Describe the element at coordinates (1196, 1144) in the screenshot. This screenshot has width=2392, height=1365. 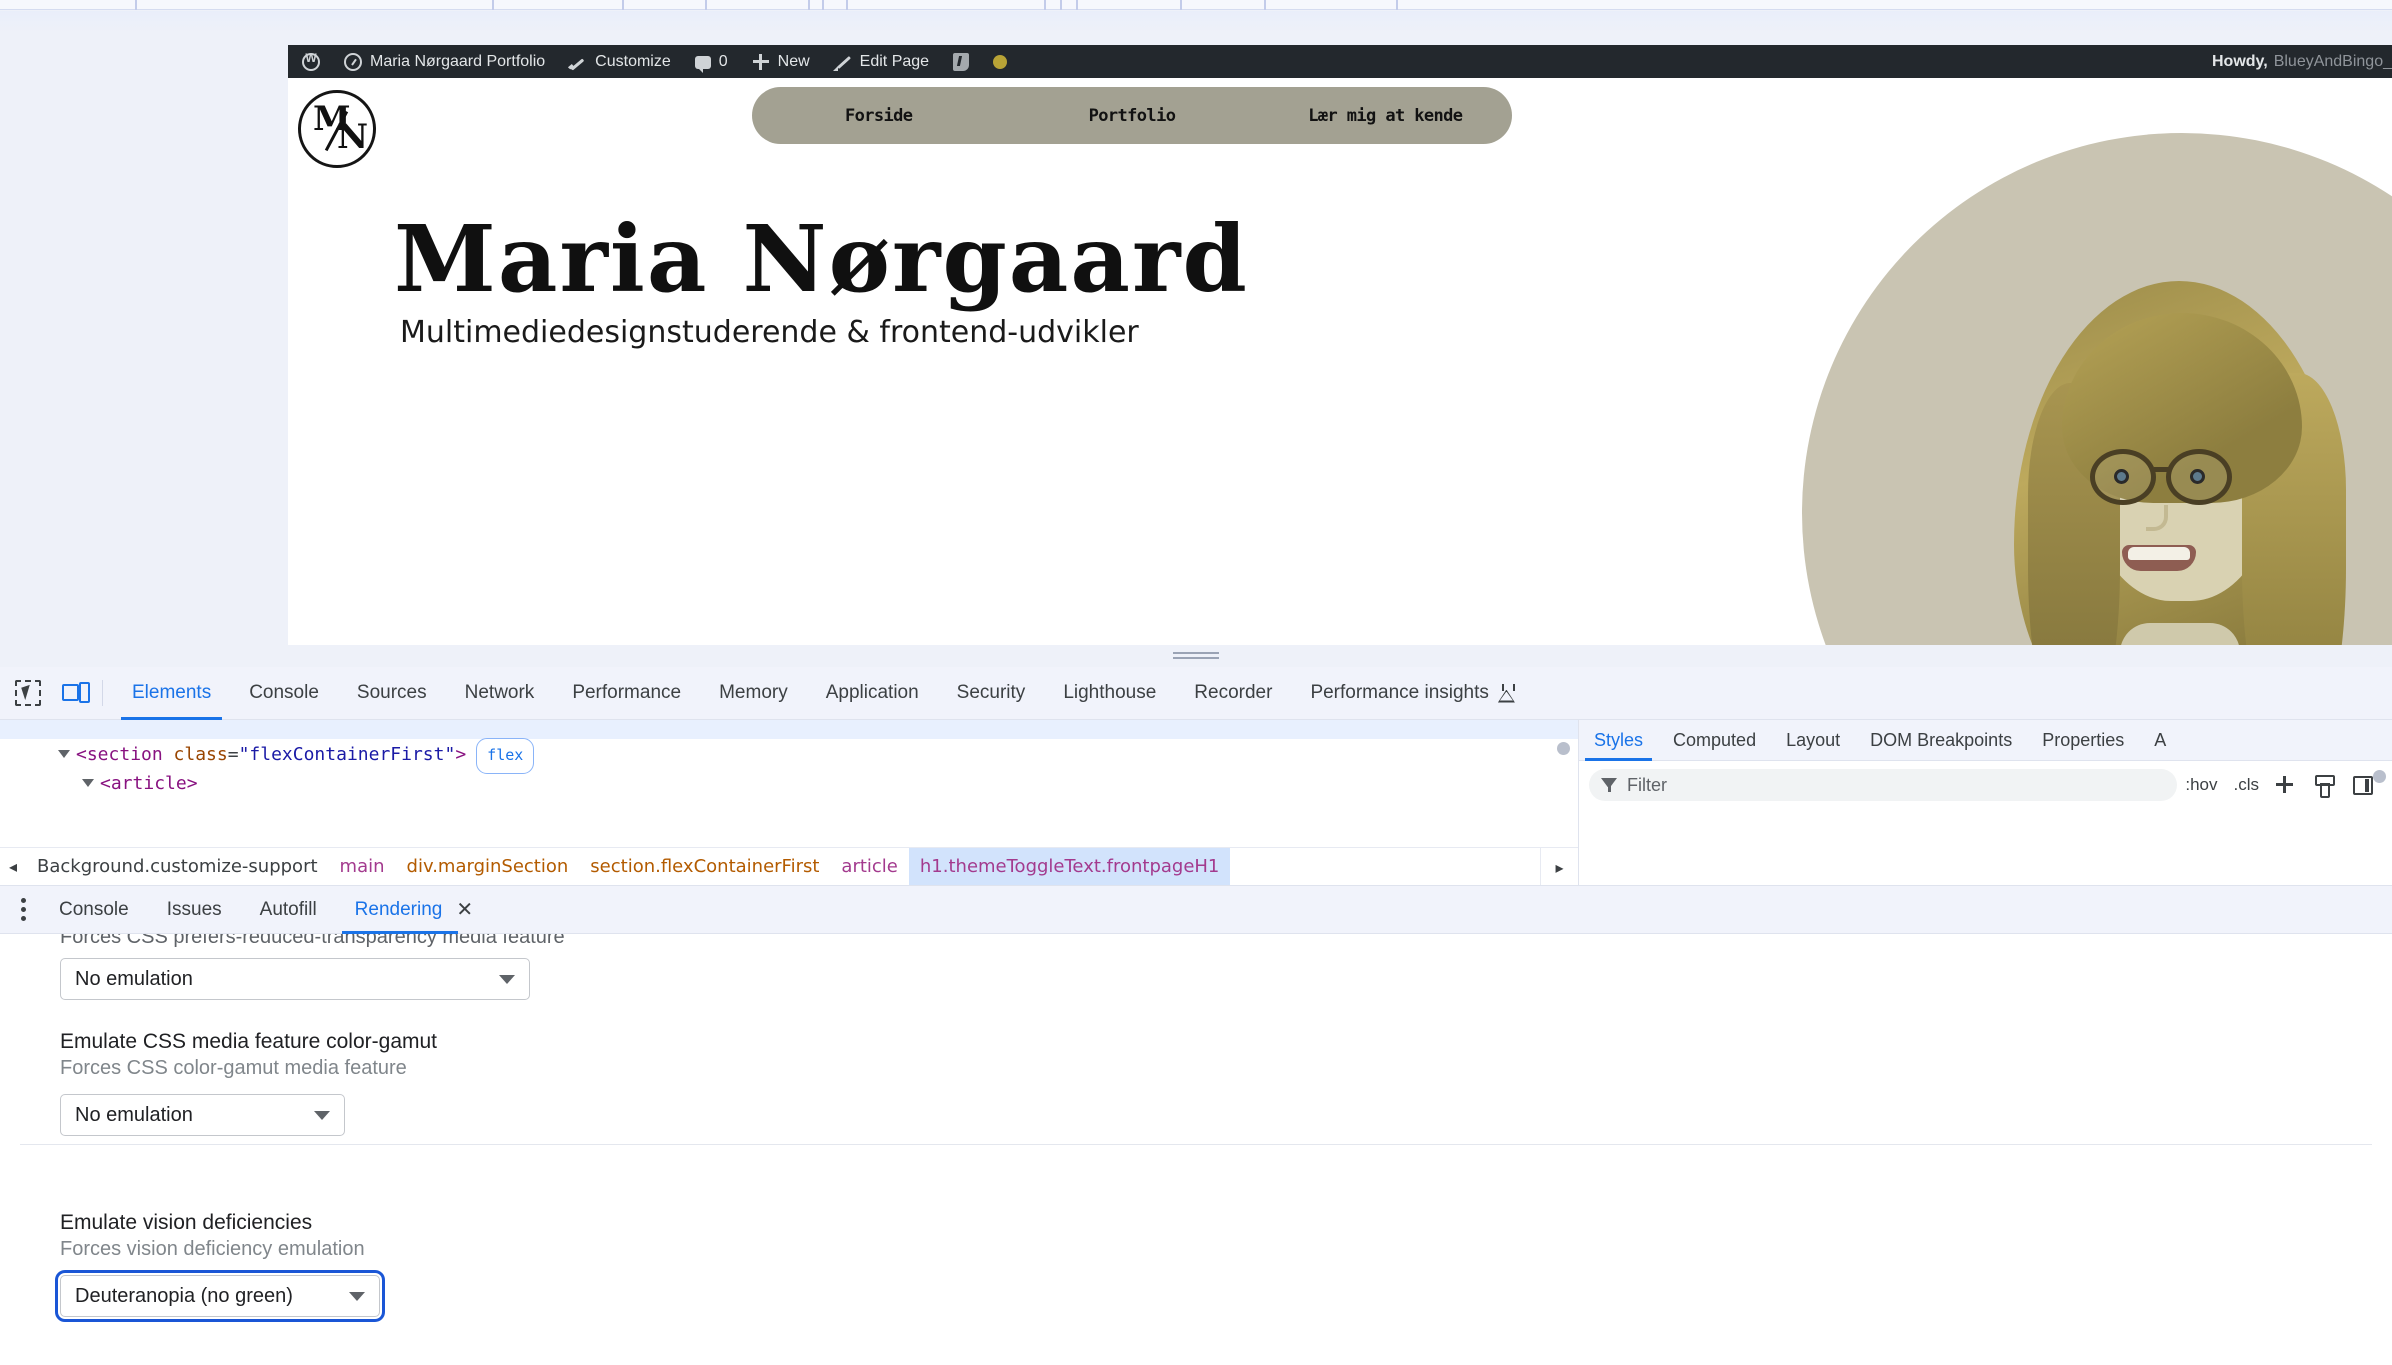
I see `rendering-divider` at that location.